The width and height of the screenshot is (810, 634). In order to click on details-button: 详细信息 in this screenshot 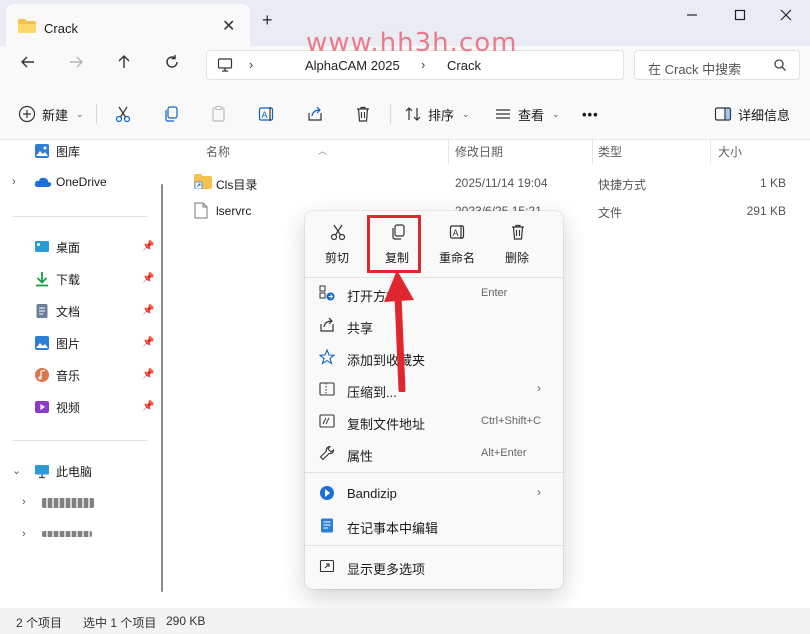, I will do `click(752, 114)`.